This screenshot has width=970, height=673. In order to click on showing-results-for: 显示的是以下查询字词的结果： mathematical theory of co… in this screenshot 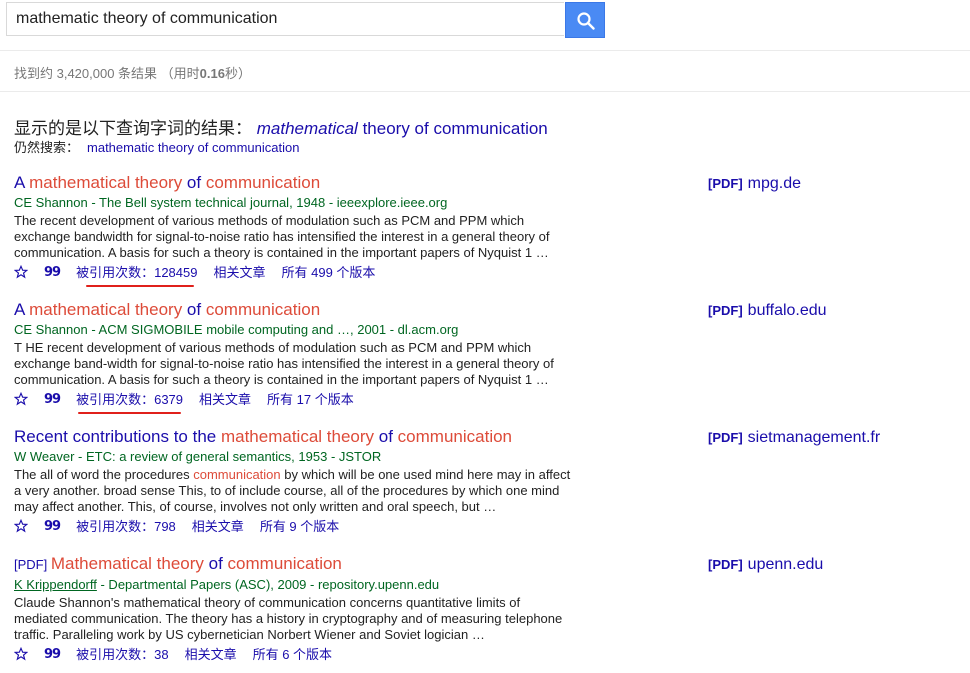, I will do `click(281, 126)`.